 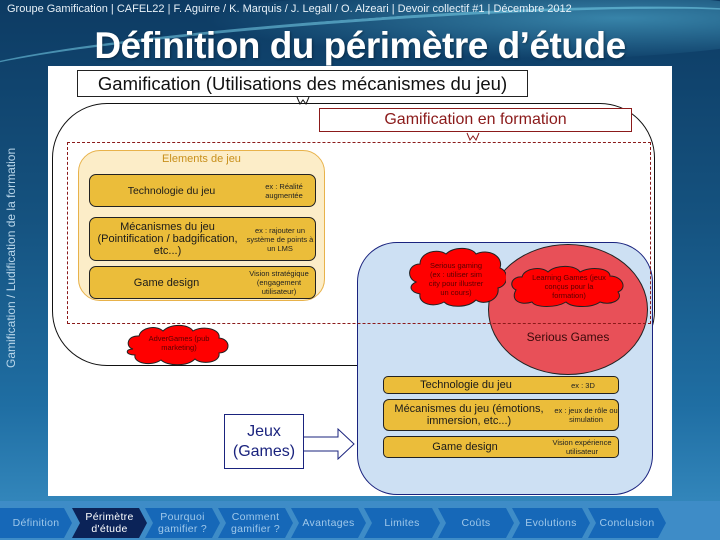 I want to click on nav-tab-conclusion: Conclusion, so click(x=627, y=523).